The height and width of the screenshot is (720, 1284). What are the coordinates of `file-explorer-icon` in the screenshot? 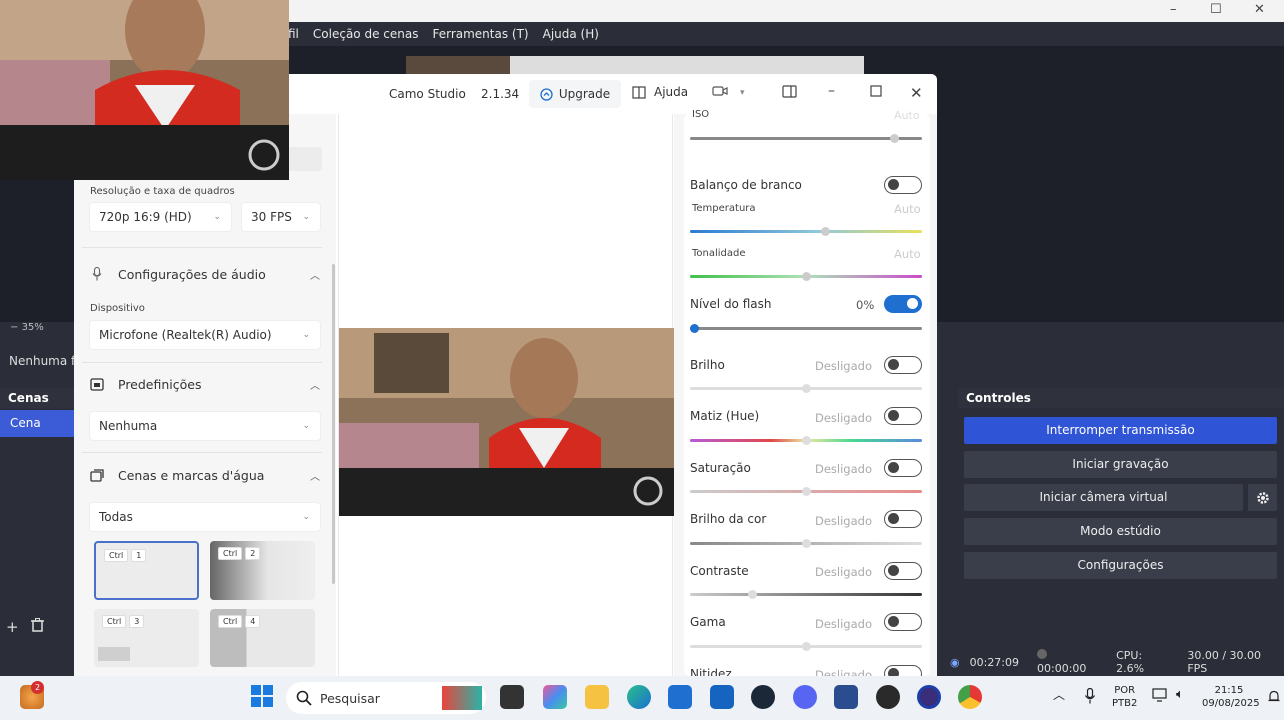 It's located at (597, 697).